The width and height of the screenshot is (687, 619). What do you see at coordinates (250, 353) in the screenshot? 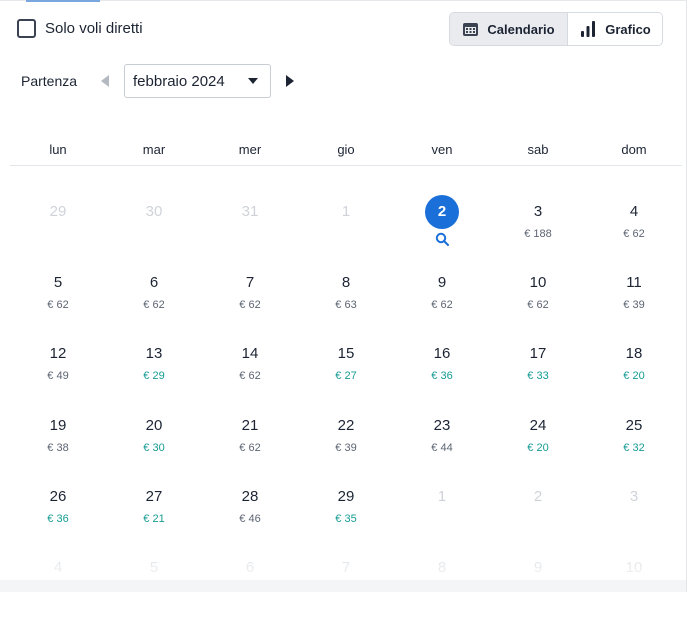
I see `day-number: 14` at bounding box center [250, 353].